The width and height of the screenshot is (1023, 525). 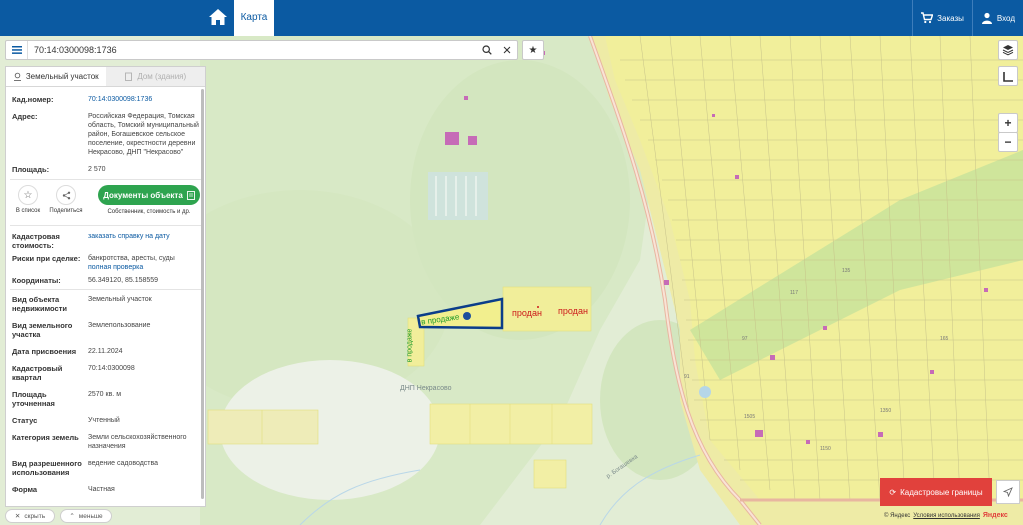 I want to click on field-cadastral-quarter: Кадастровый квартал 70:14:0300098, so click(x=73, y=373).